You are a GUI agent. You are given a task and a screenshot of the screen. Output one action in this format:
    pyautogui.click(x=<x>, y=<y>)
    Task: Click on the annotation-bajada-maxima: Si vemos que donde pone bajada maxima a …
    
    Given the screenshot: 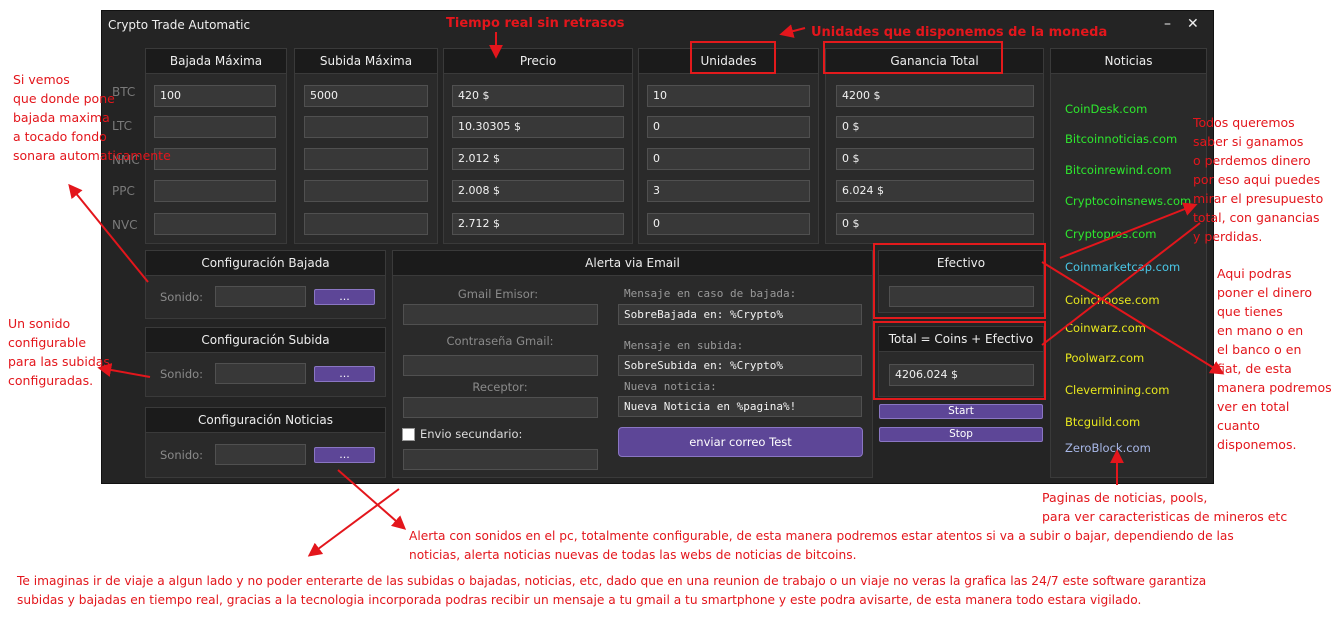 What is the action you would take?
    pyautogui.click(x=92, y=117)
    